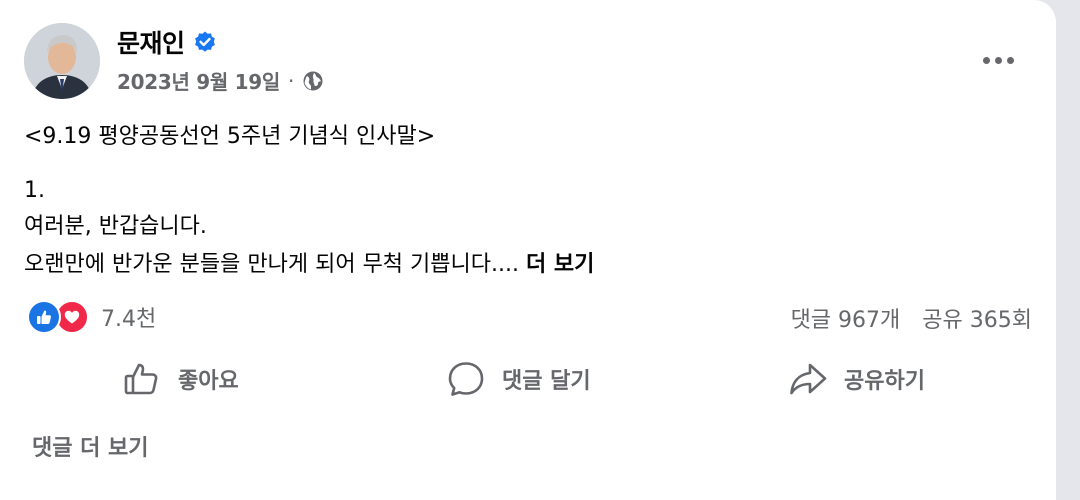 The width and height of the screenshot is (1080, 500). I want to click on post-meta: 2023년 9월 19일 ·, so click(220, 80).